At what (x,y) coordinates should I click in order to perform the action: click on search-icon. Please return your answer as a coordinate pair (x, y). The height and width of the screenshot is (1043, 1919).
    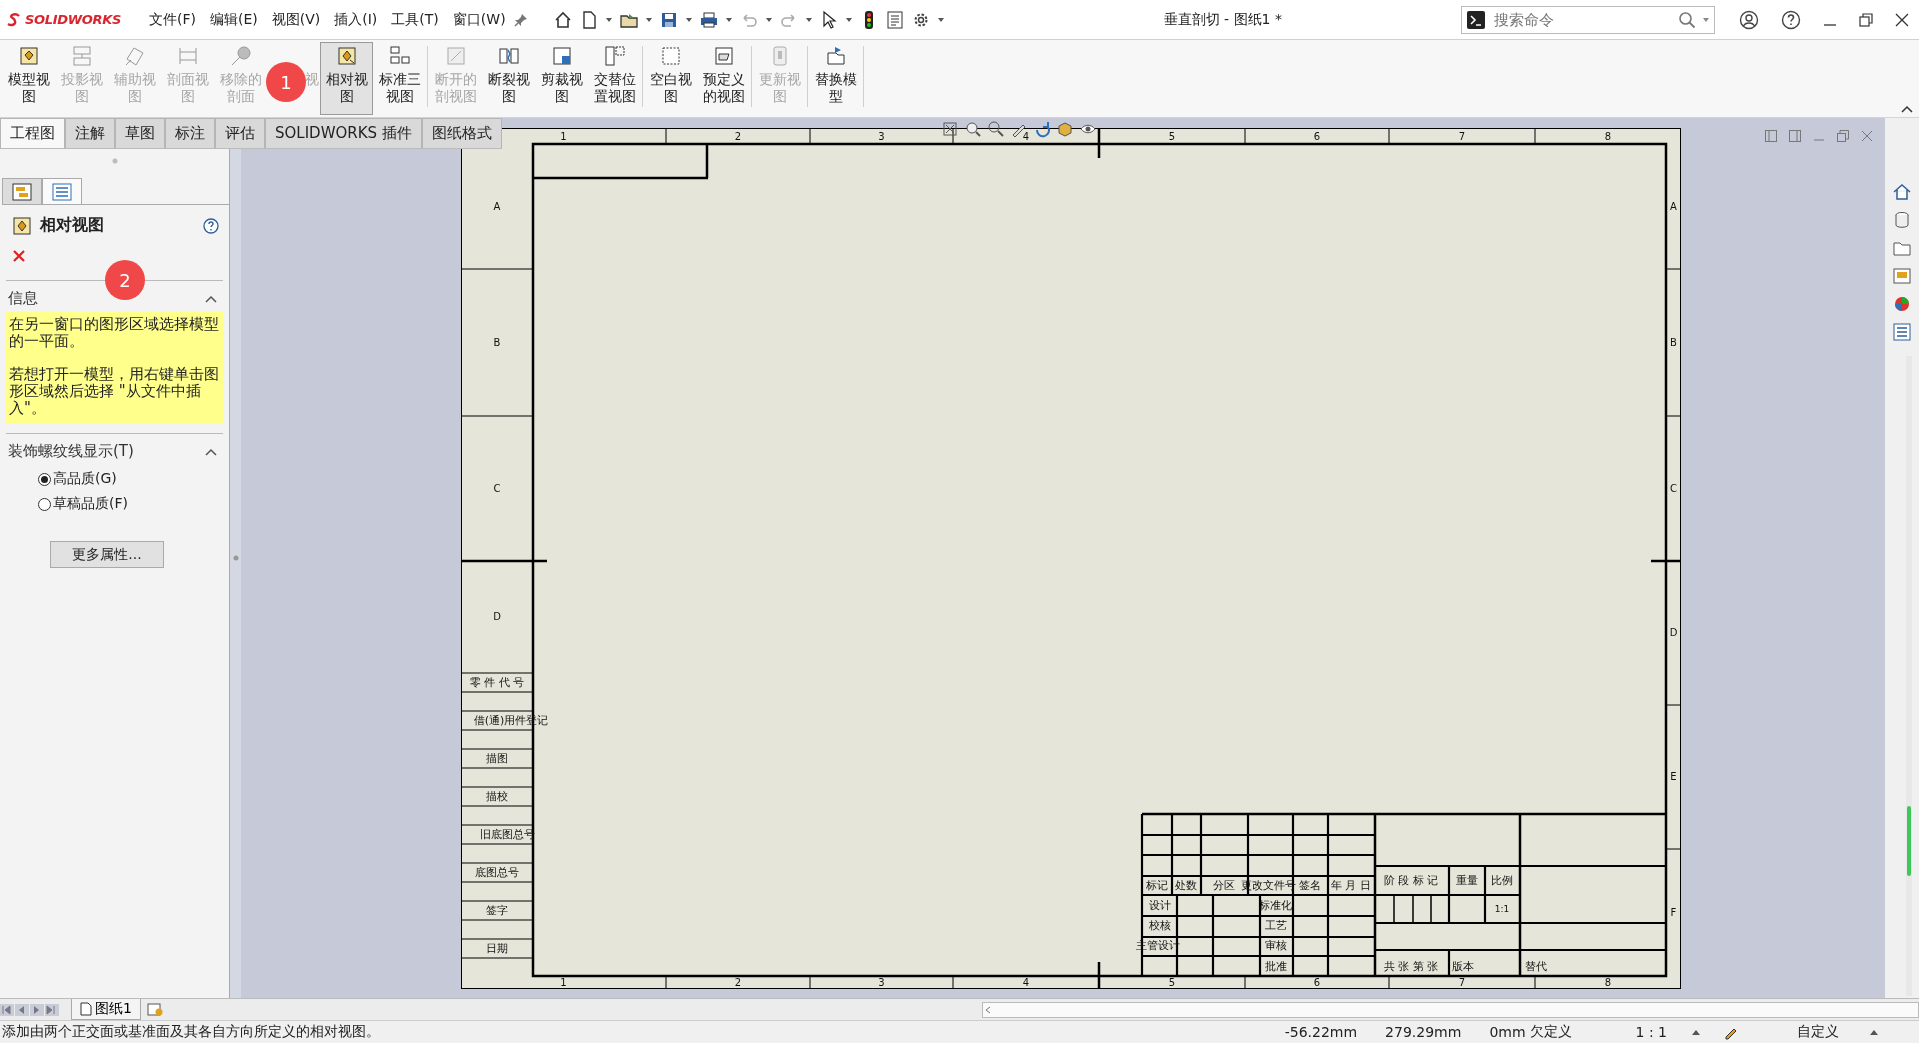
    Looking at the image, I should click on (1687, 19).